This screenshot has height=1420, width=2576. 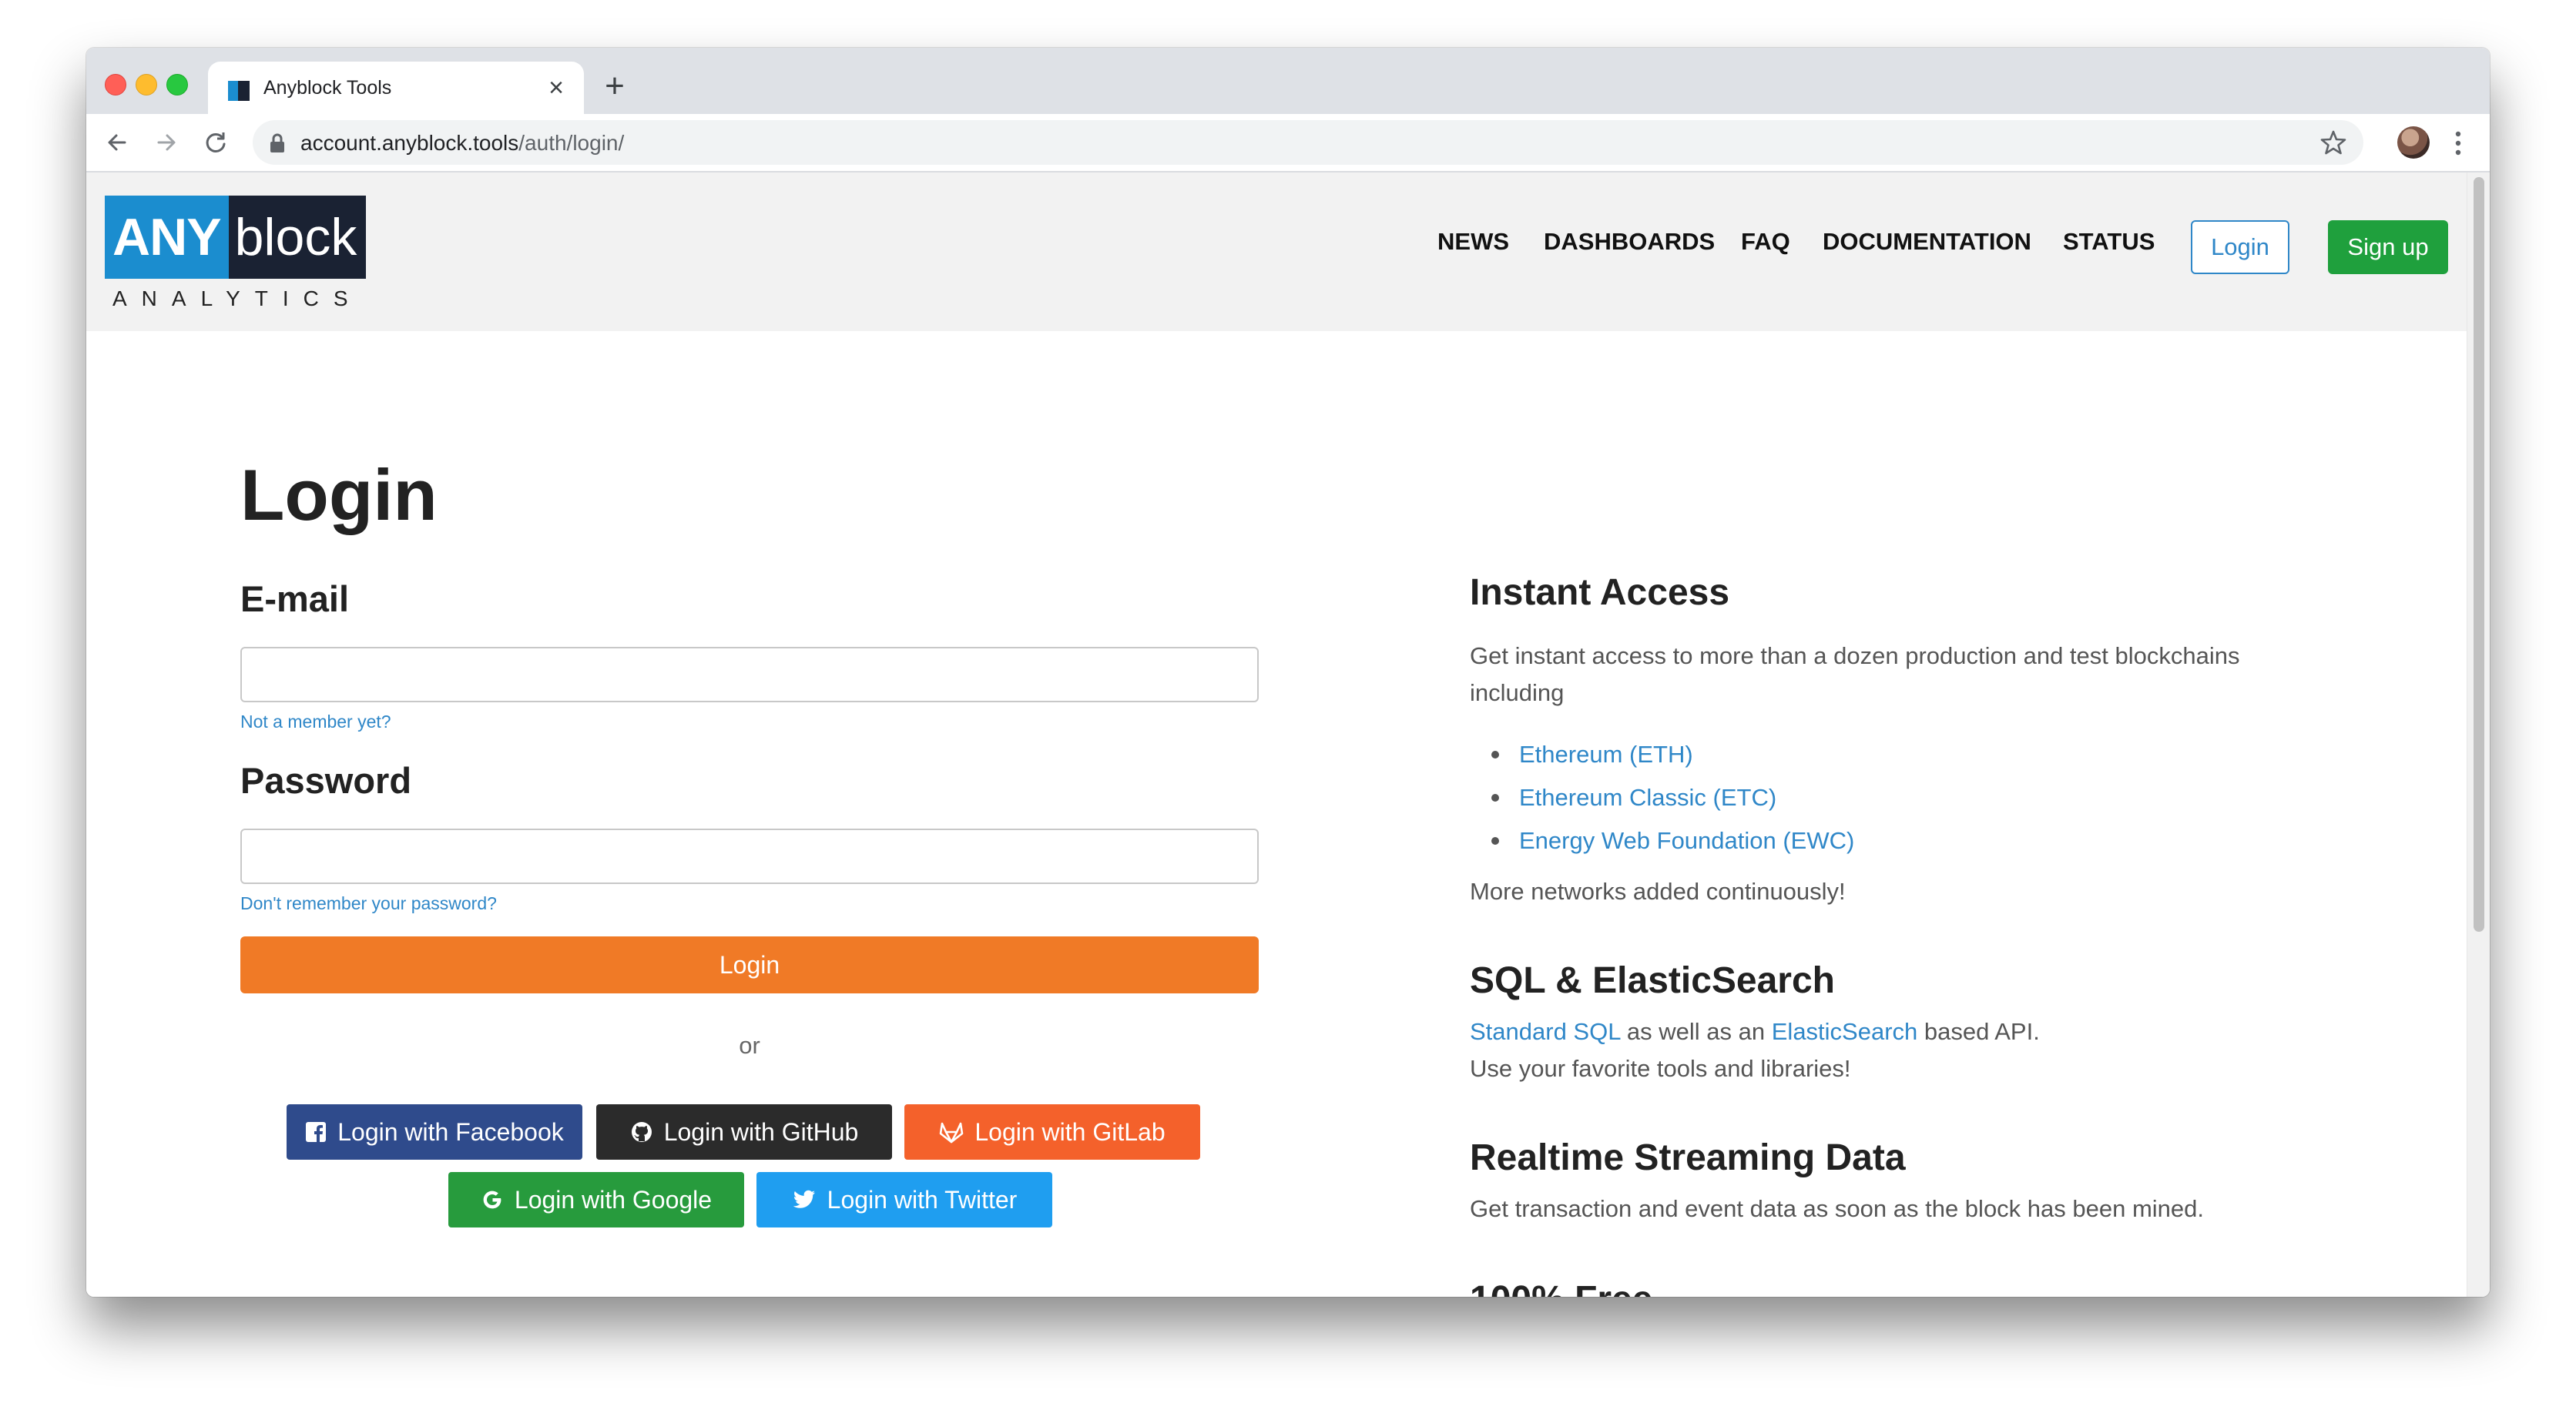 What do you see at coordinates (409, 143) in the screenshot?
I see `url-host: account.anyblock.tools` at bounding box center [409, 143].